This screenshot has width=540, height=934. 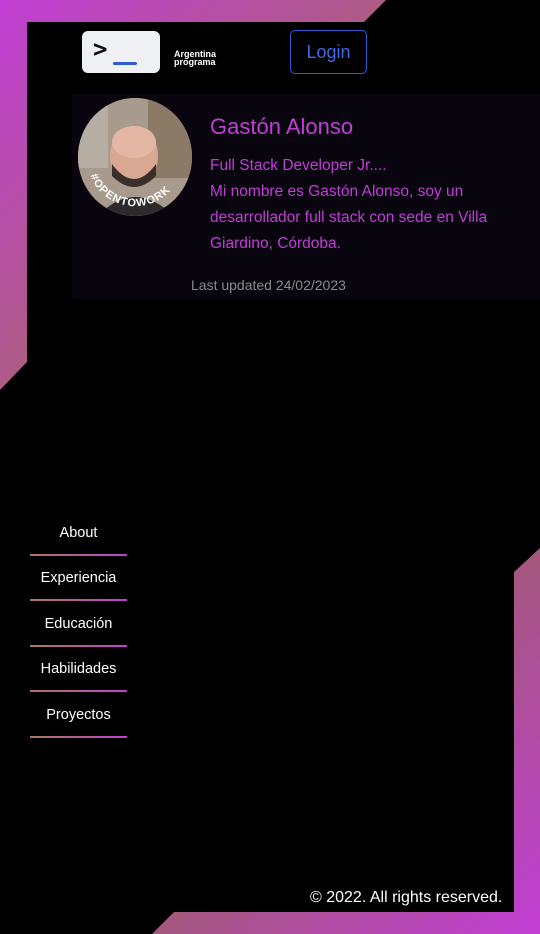 I want to click on nav-item-about: About, so click(x=78, y=534).